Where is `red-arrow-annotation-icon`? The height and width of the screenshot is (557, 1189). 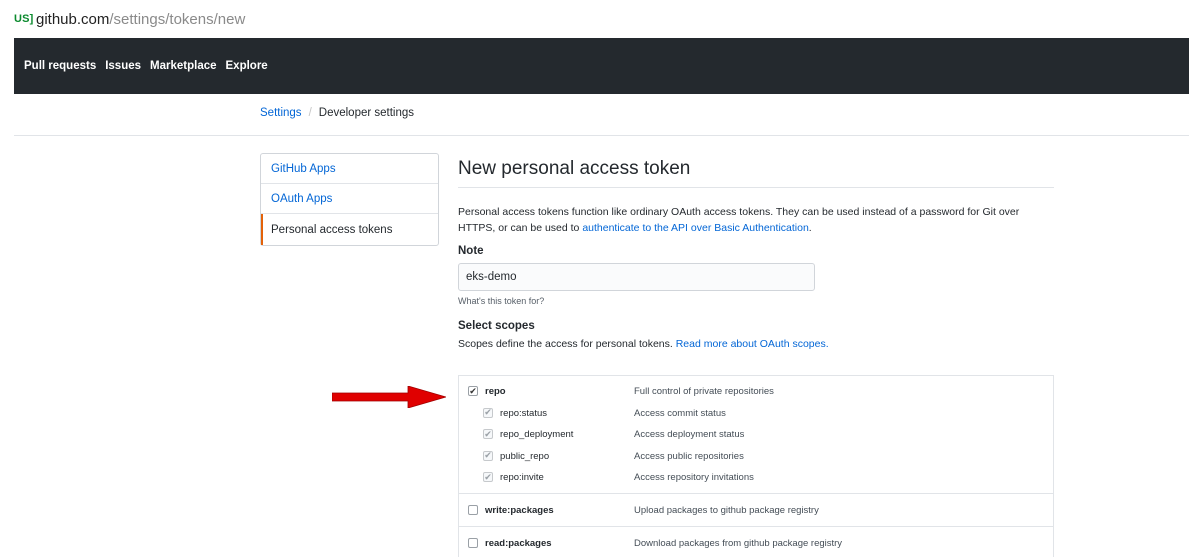 red-arrow-annotation-icon is located at coordinates (389, 397).